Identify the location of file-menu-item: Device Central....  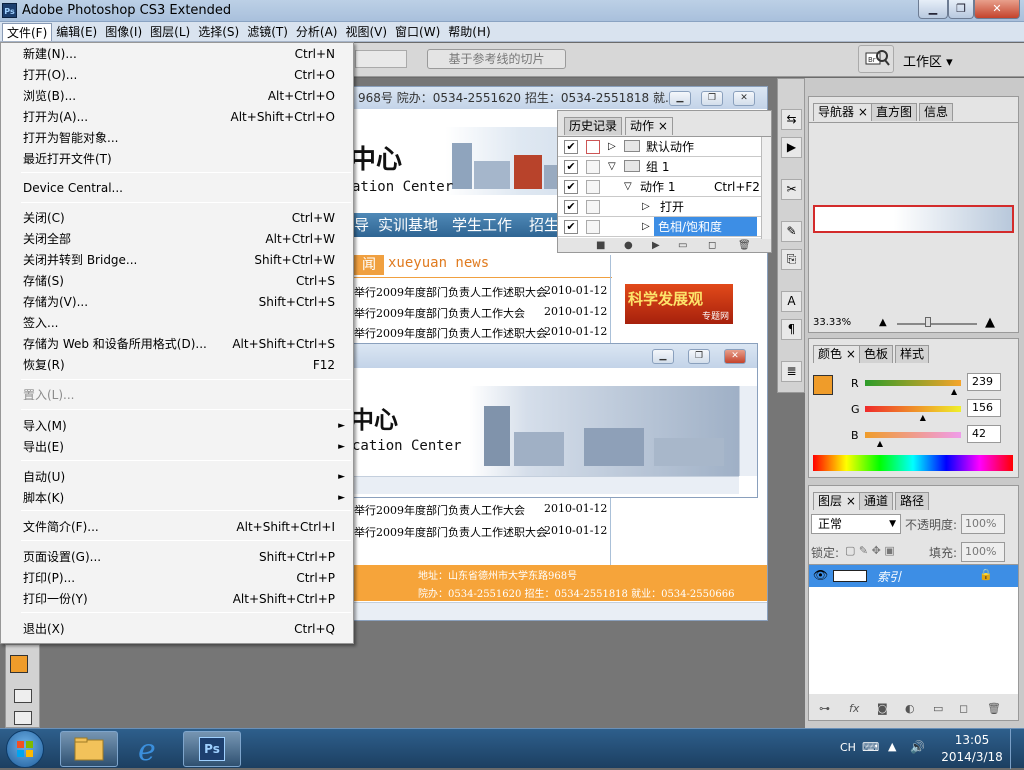
(177, 188).